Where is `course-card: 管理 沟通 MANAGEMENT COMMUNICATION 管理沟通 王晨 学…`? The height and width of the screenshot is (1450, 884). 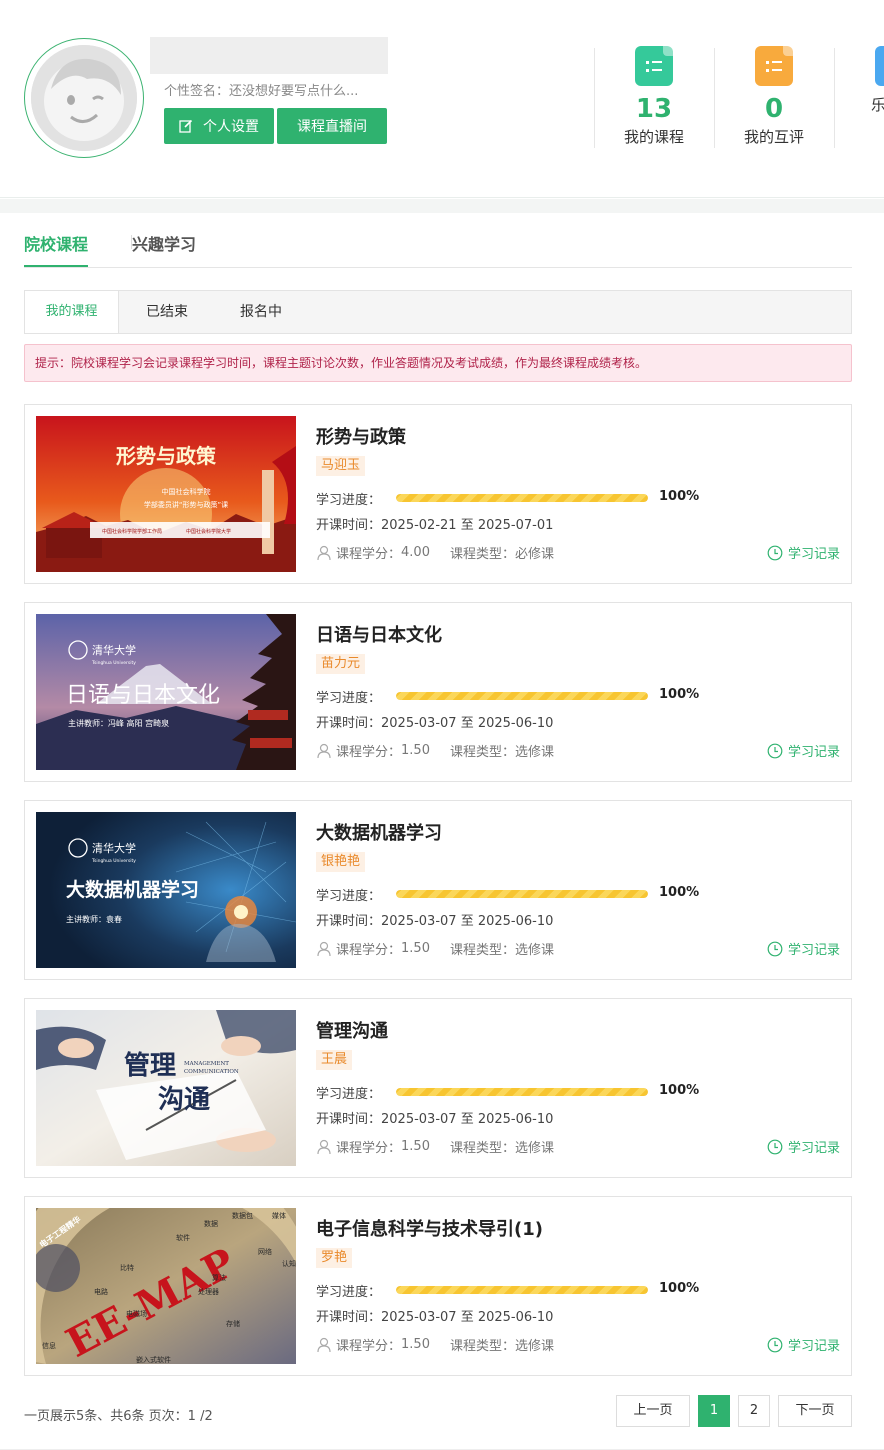
course-card: 管理 沟通 MANAGEMENT COMMUNICATION 管理沟通 王晨 学… is located at coordinates (438, 1088).